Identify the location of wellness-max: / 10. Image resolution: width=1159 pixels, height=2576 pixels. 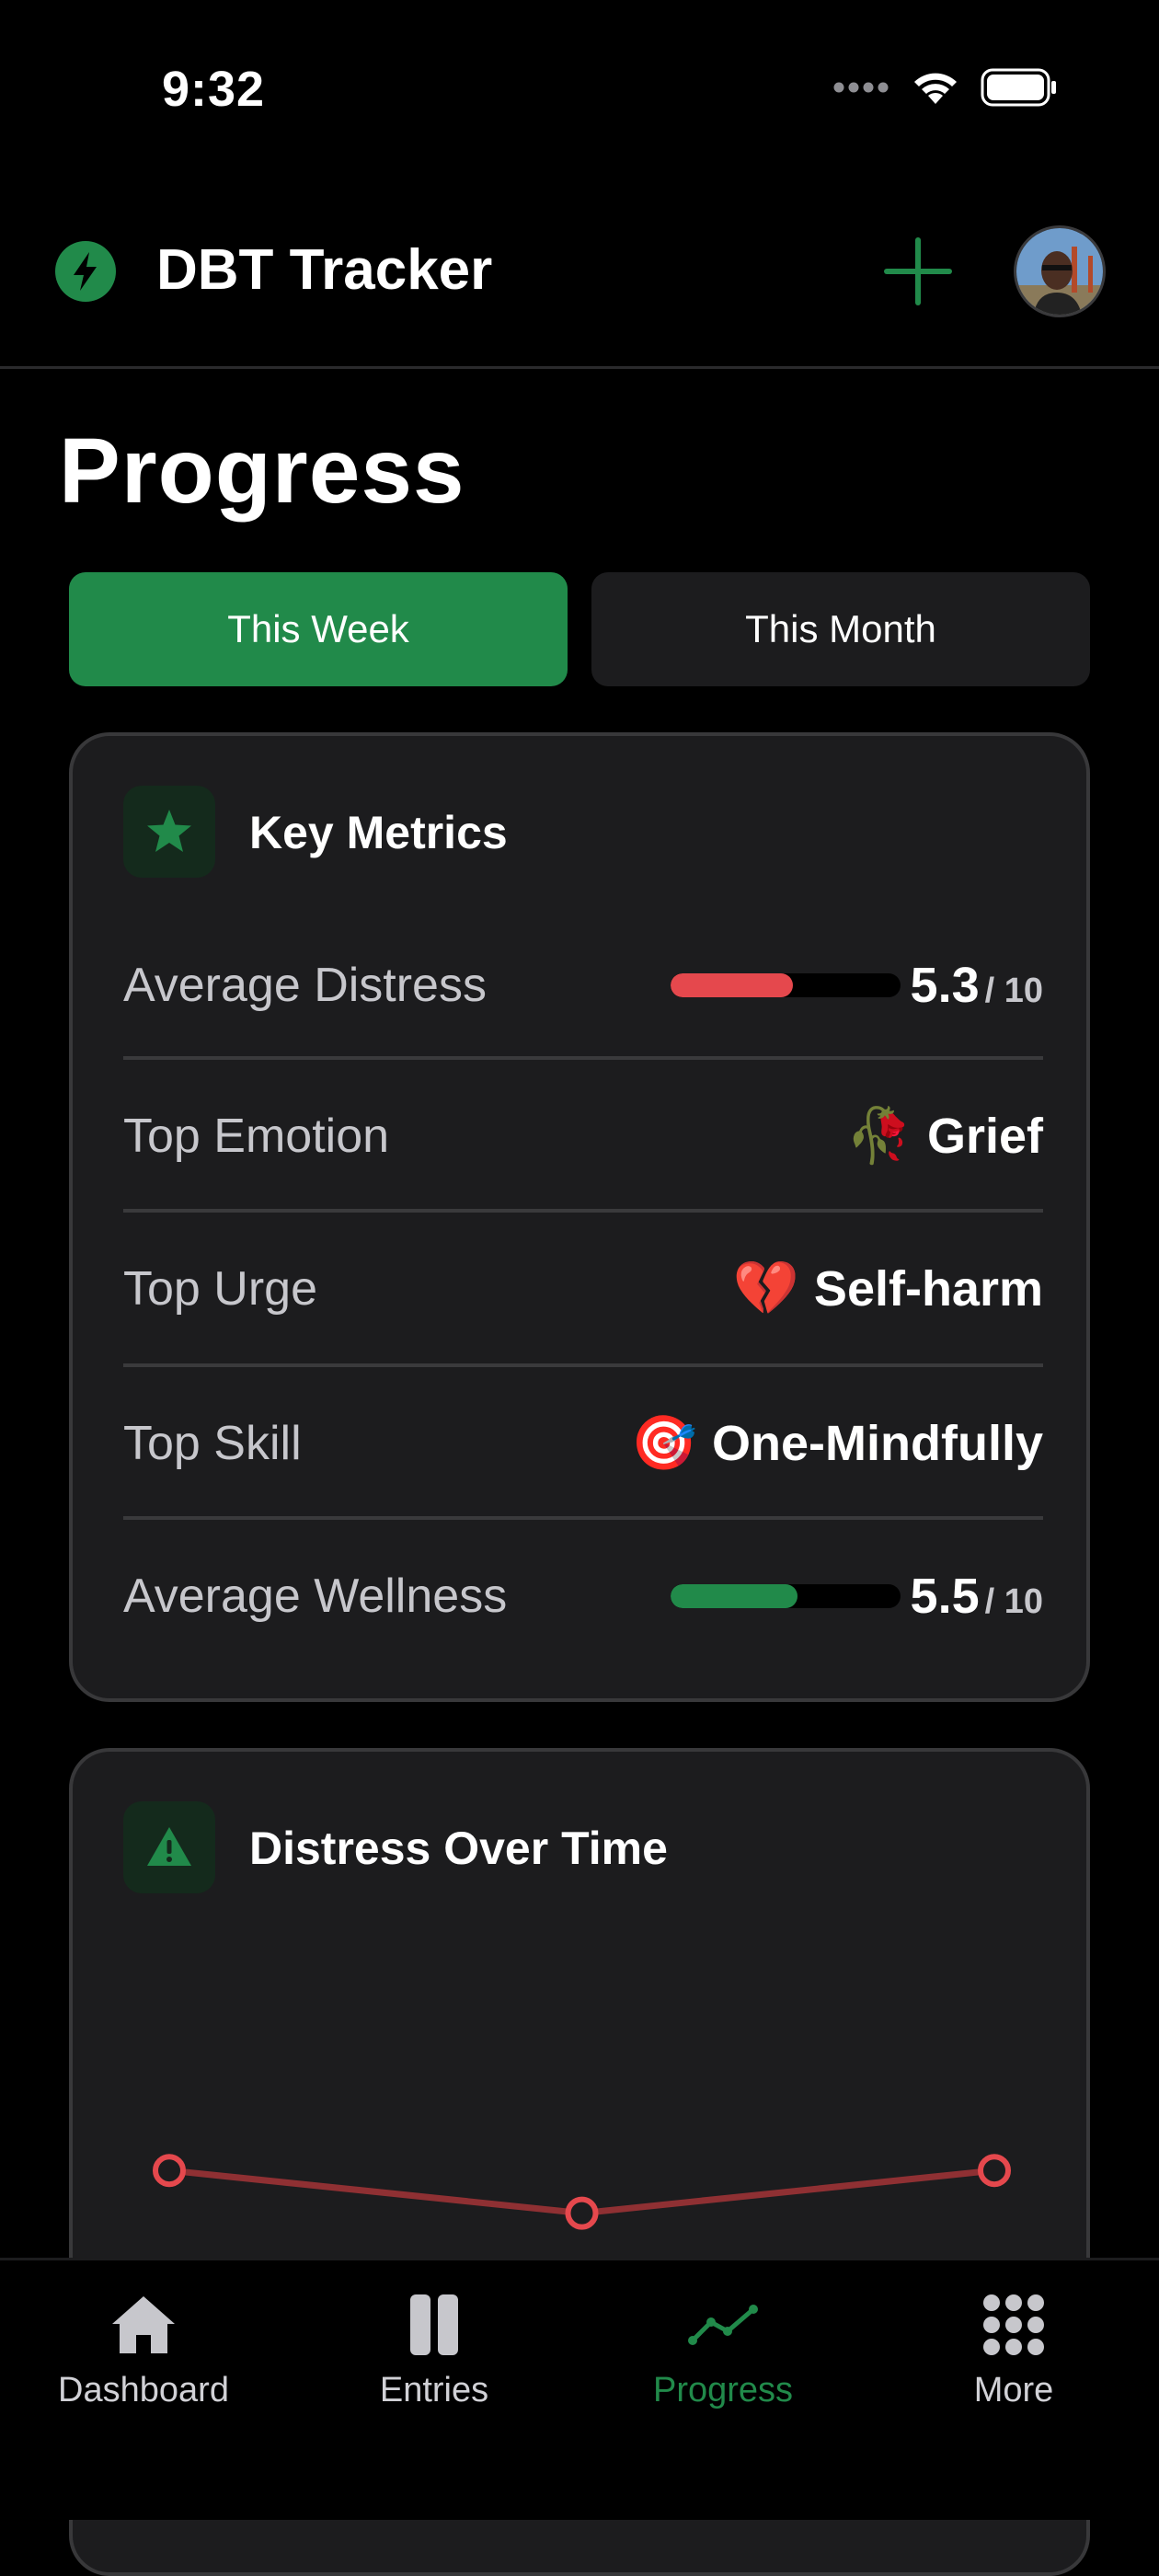
(1013, 1601).